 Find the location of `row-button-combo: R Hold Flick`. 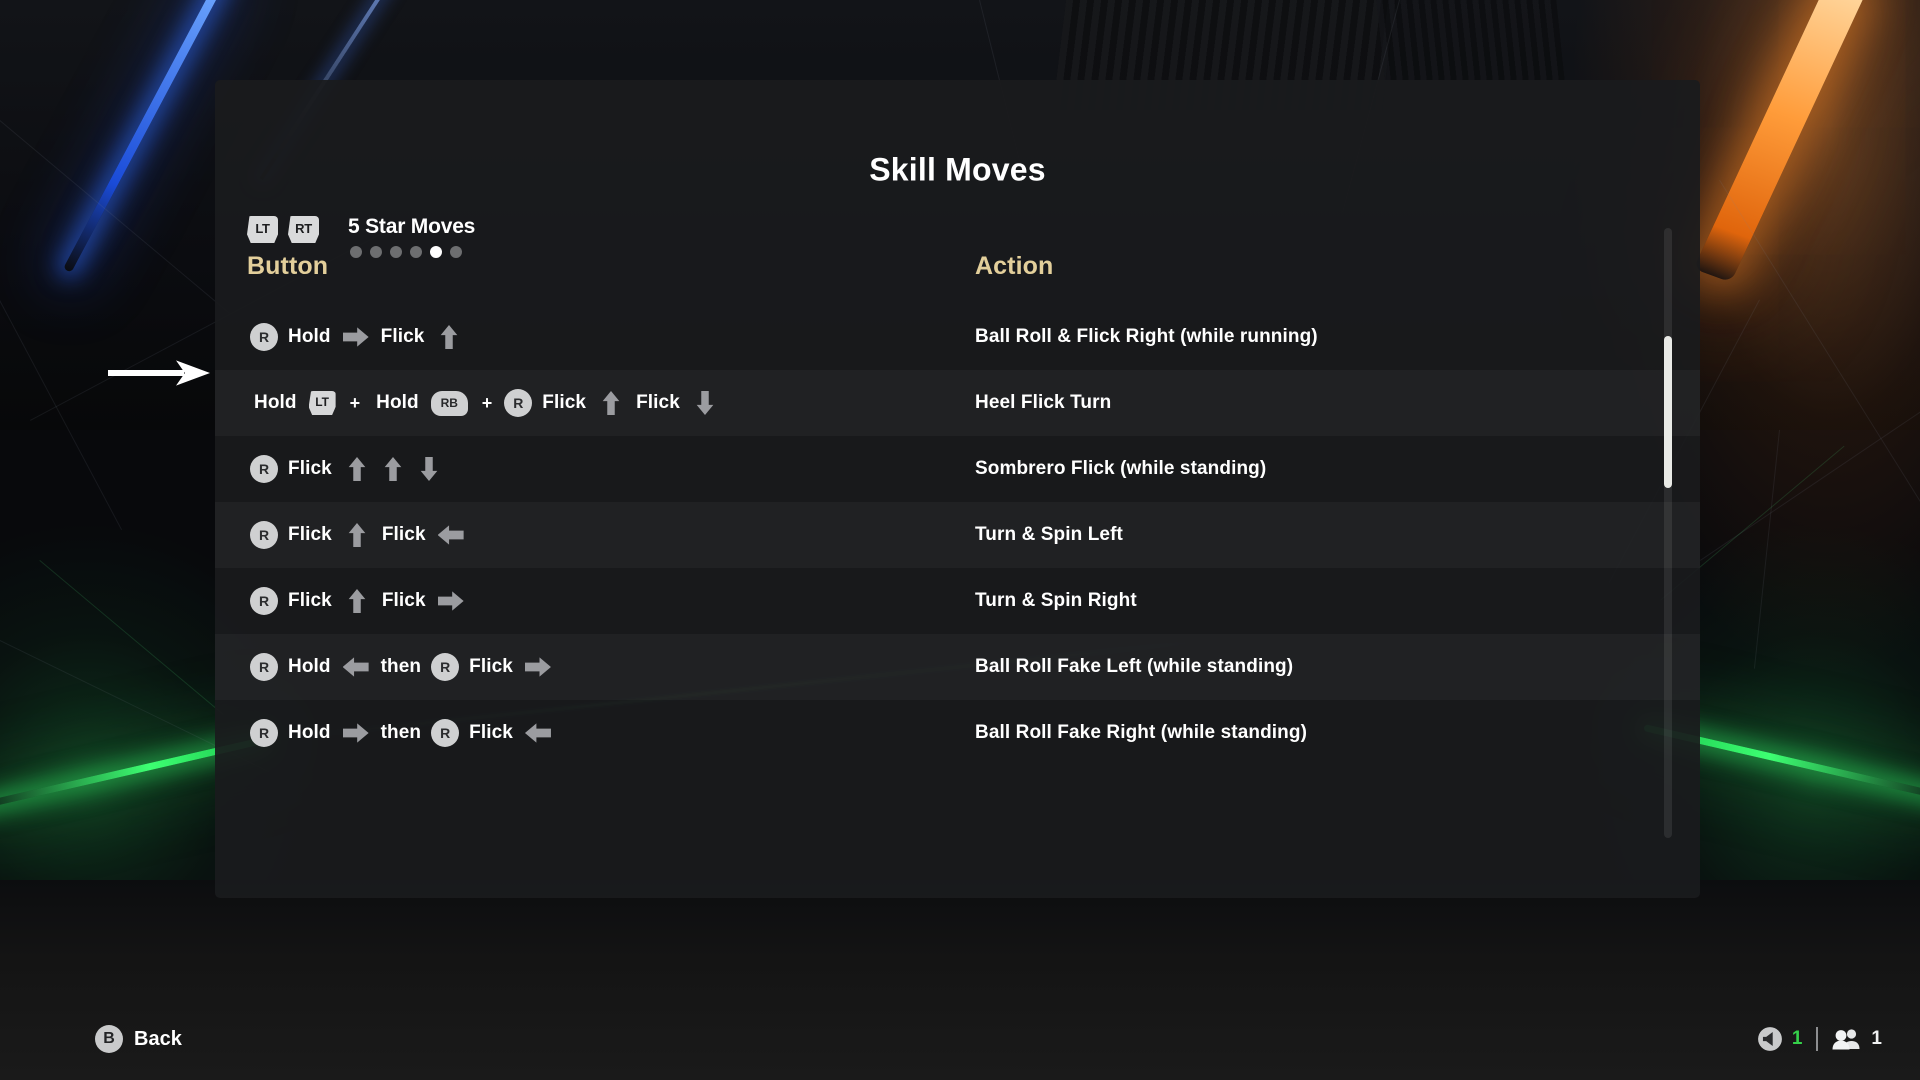

row-button-combo: R Hold Flick is located at coordinates (357, 337).